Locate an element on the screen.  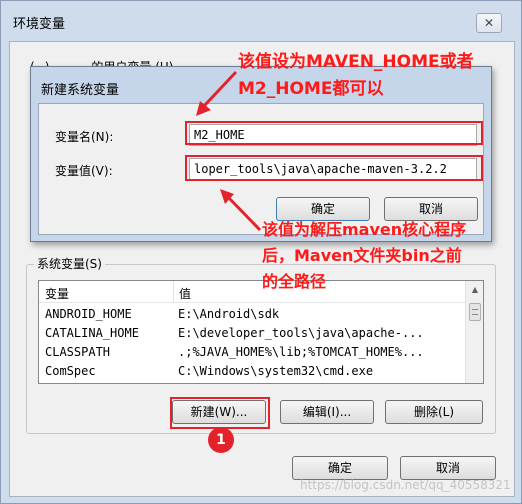
annotation-value-note-line2: 后，Maven文件夹bin之前 is located at coordinates (362, 255).